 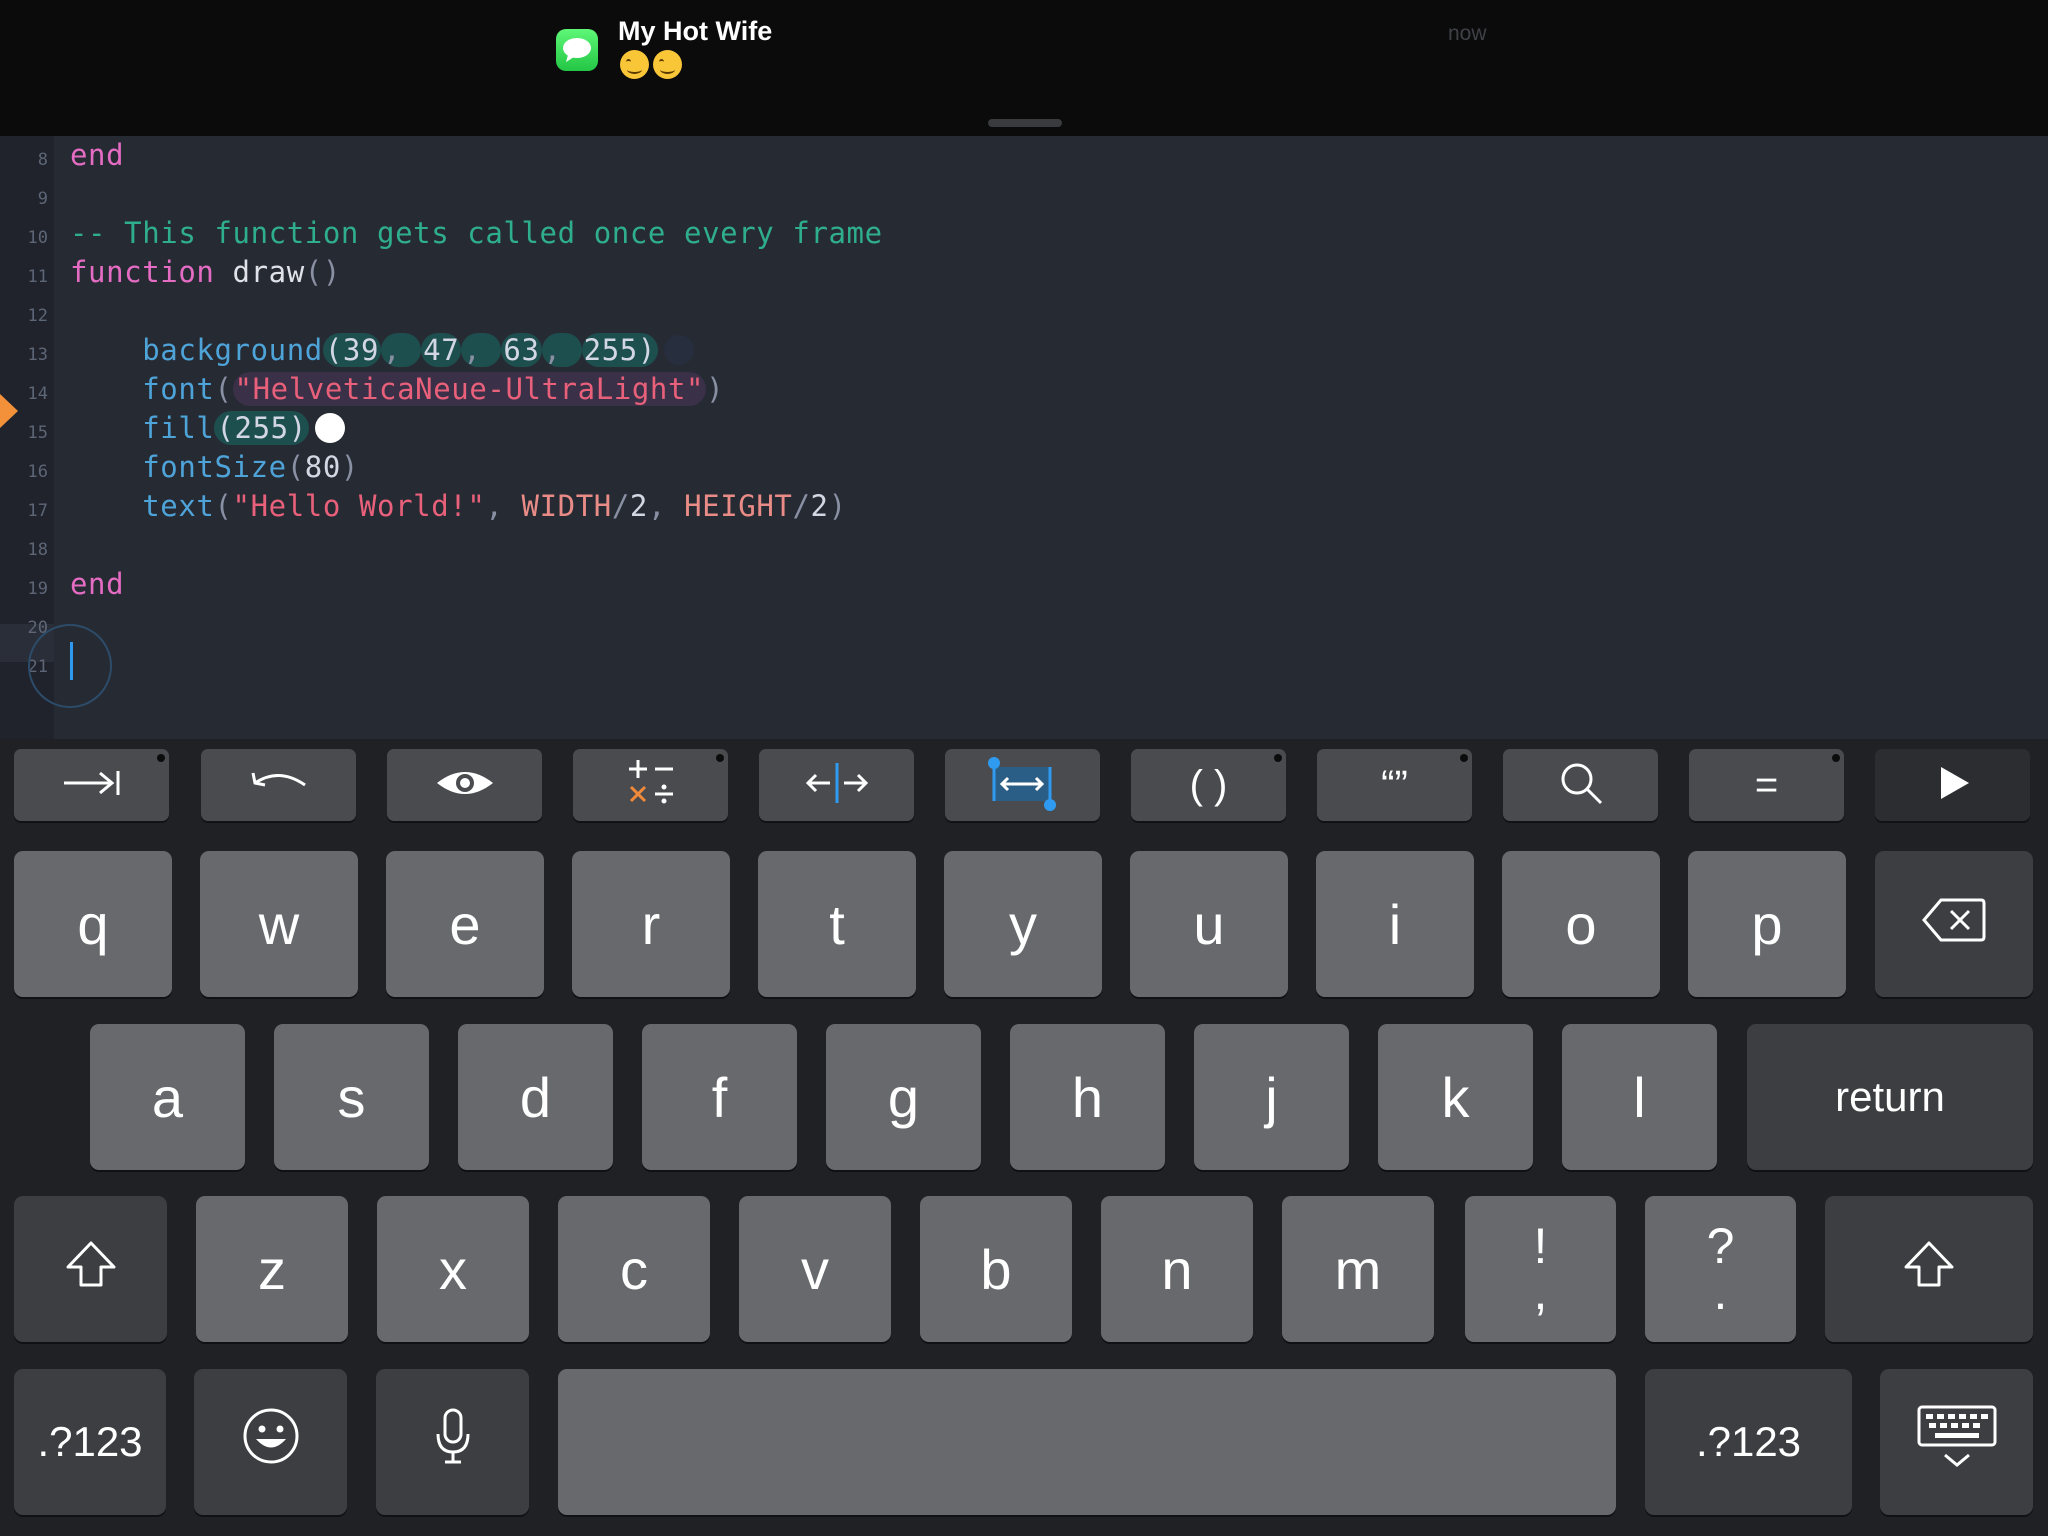 I want to click on key-w: w, so click(x=279, y=924).